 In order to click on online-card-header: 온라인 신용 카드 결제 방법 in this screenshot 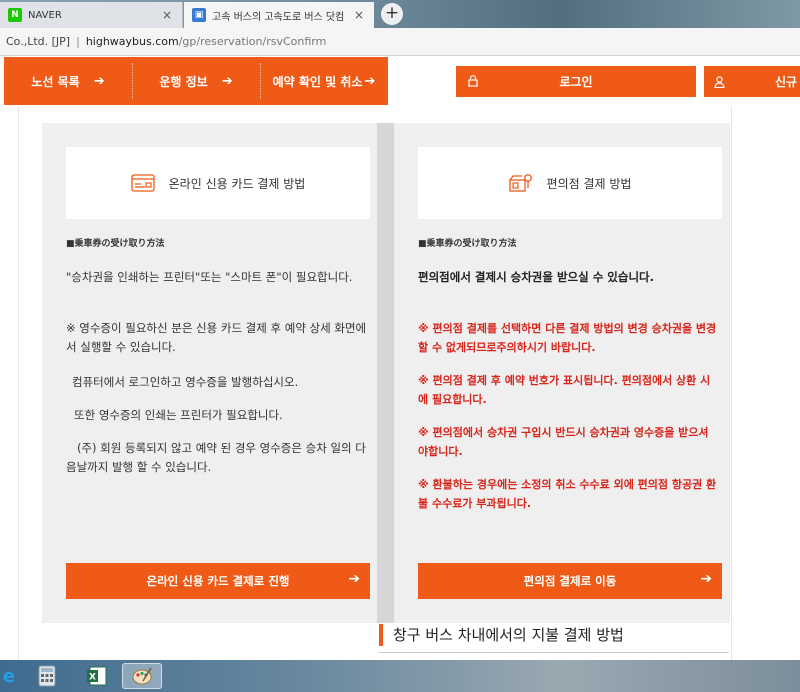, I will do `click(218, 183)`.